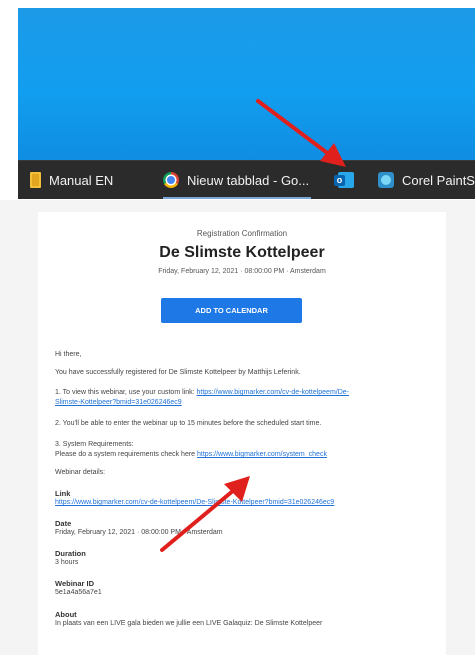  I want to click on add-to-calendar-button: ADD TO CALENDAR, so click(231, 310).